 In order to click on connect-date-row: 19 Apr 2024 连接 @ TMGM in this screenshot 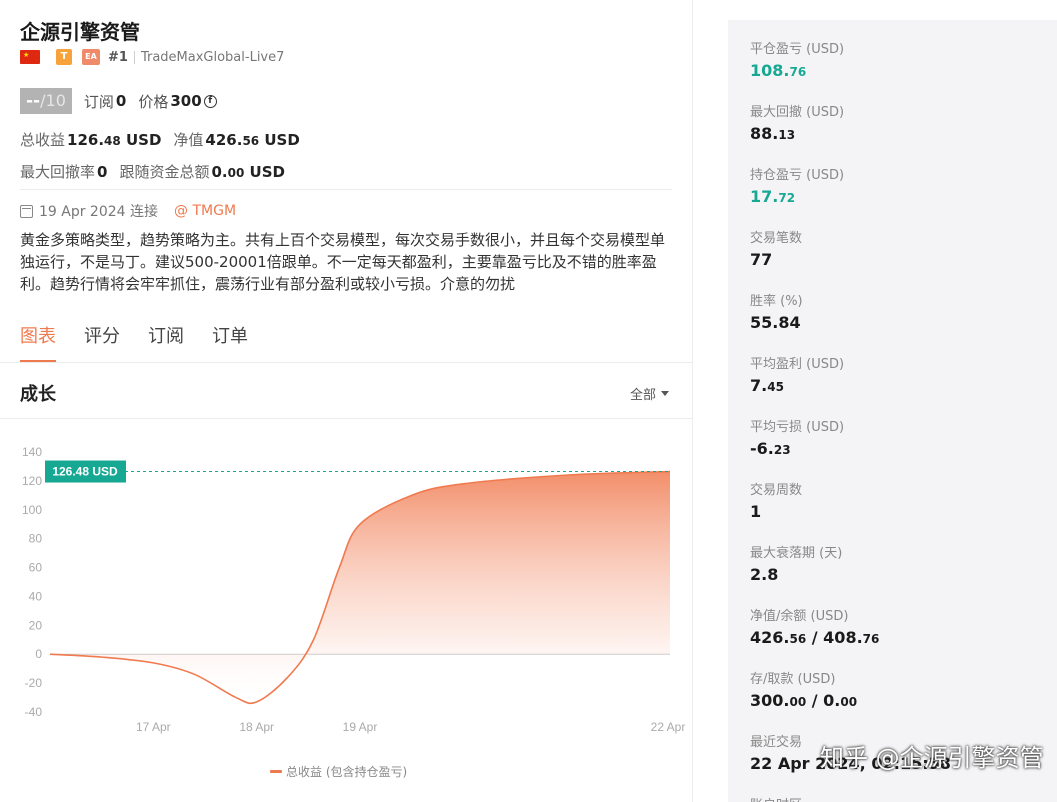, I will do `click(128, 211)`.